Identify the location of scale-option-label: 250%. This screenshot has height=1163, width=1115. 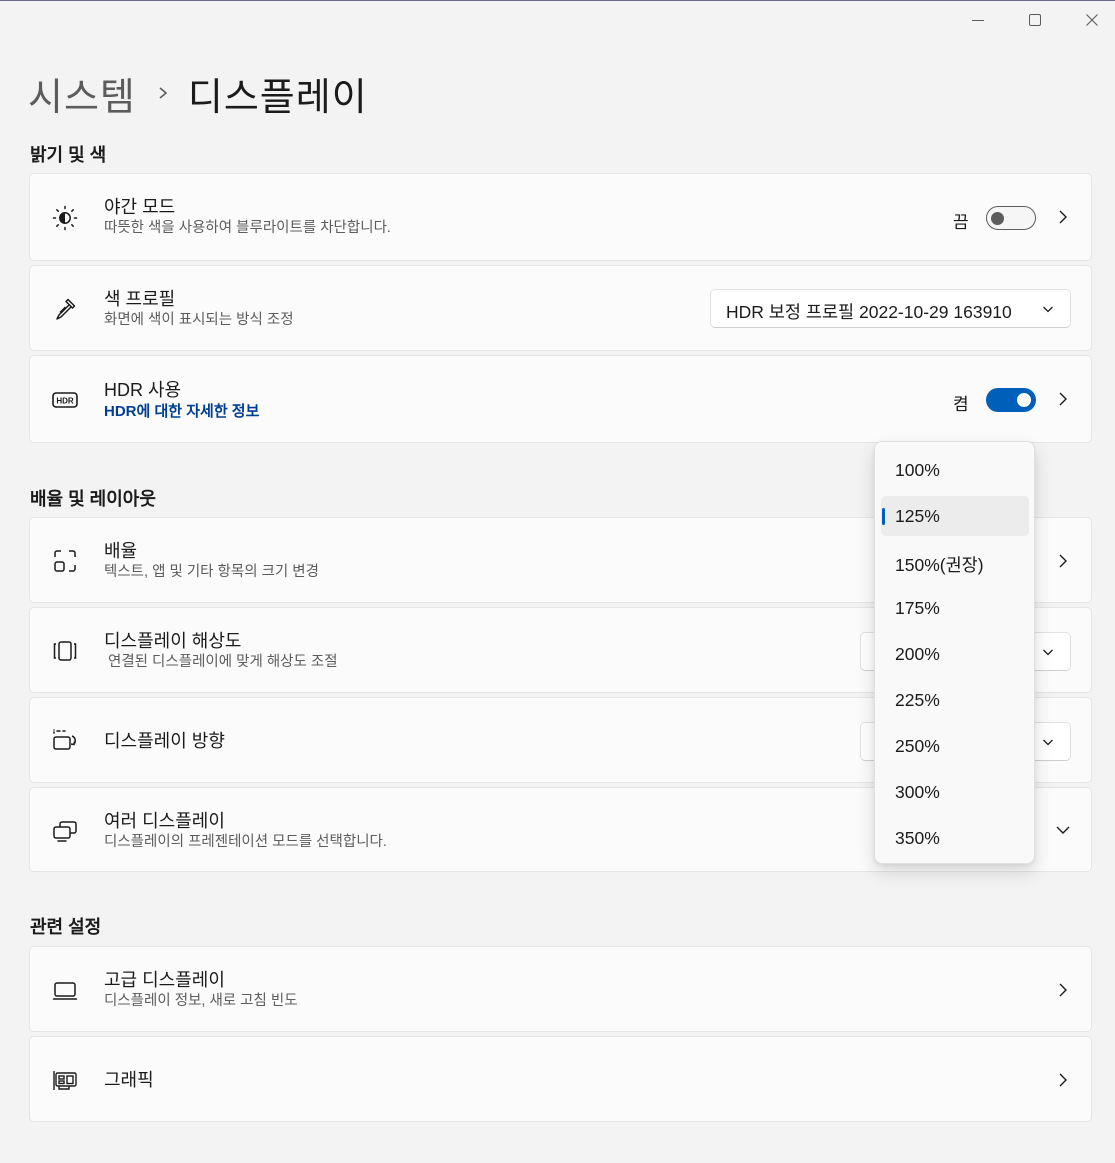
(917, 746).